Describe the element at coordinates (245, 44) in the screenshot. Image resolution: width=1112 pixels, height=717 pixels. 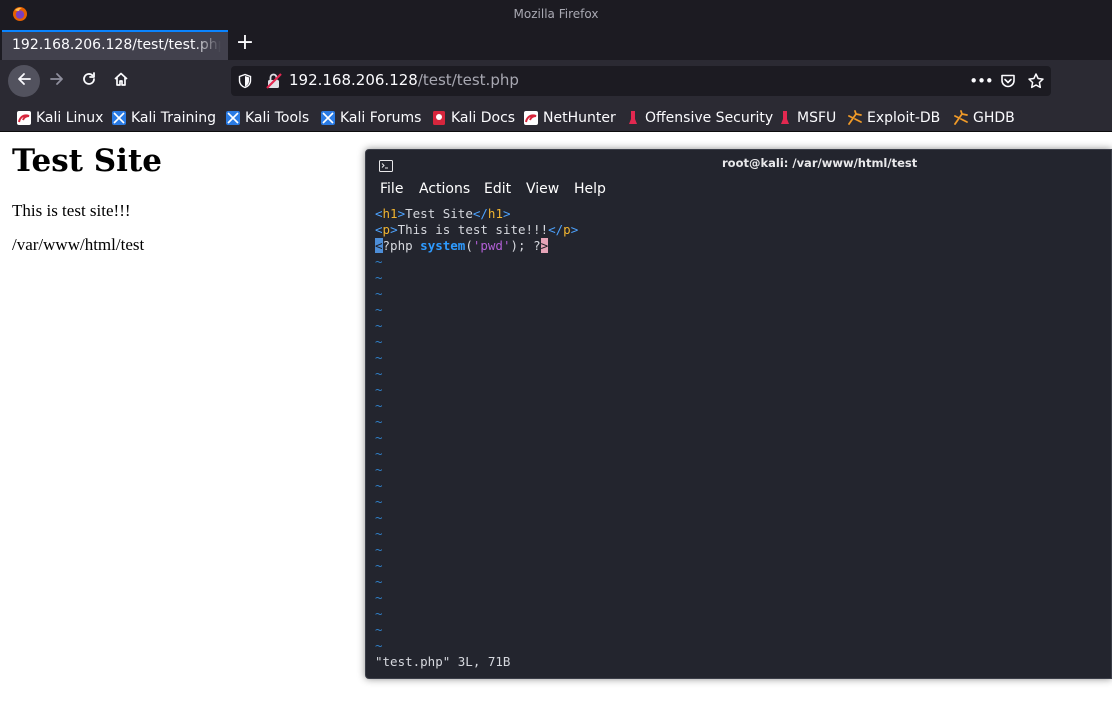
I see `new-tab-button: +` at that location.